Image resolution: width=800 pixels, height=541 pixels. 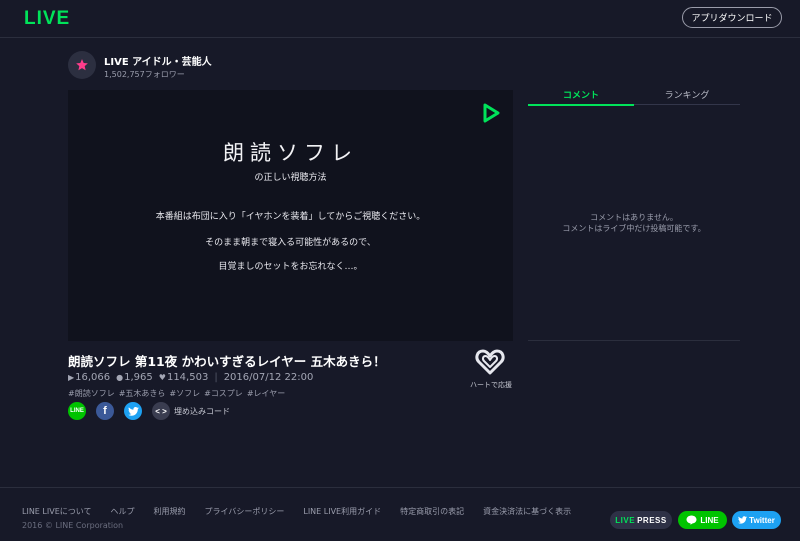 What do you see at coordinates (290, 217) in the screenshot?
I see `player-text-line: 本番組は布団に入り「イヤホンを装着」してからご視聴ください。` at bounding box center [290, 217].